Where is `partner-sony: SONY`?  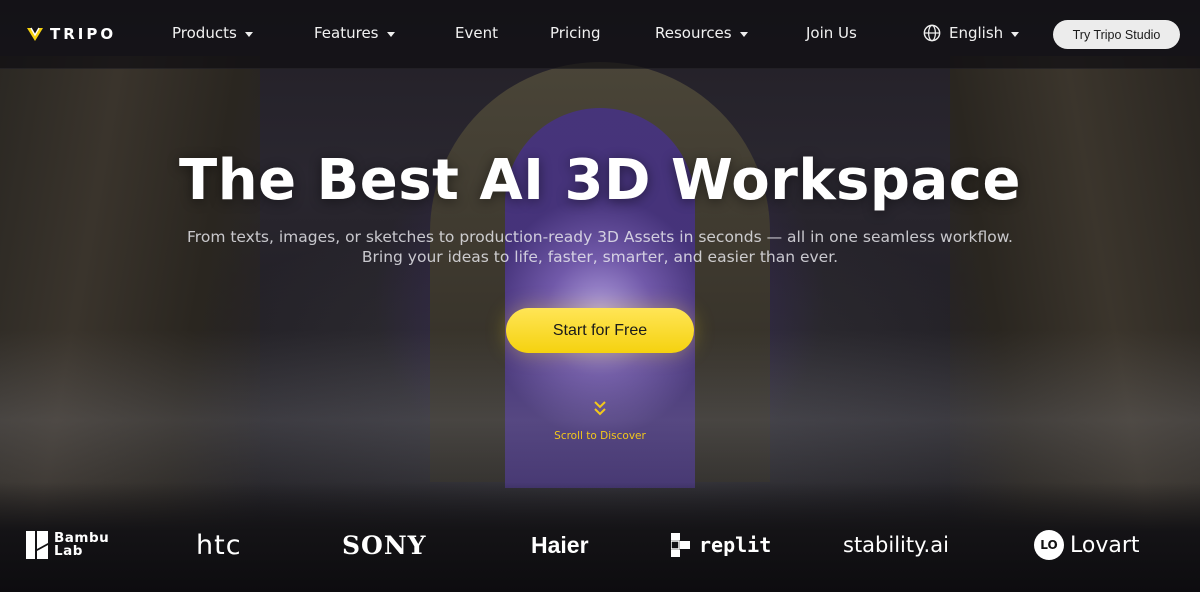
partner-sony: SONY is located at coordinates (384, 545).